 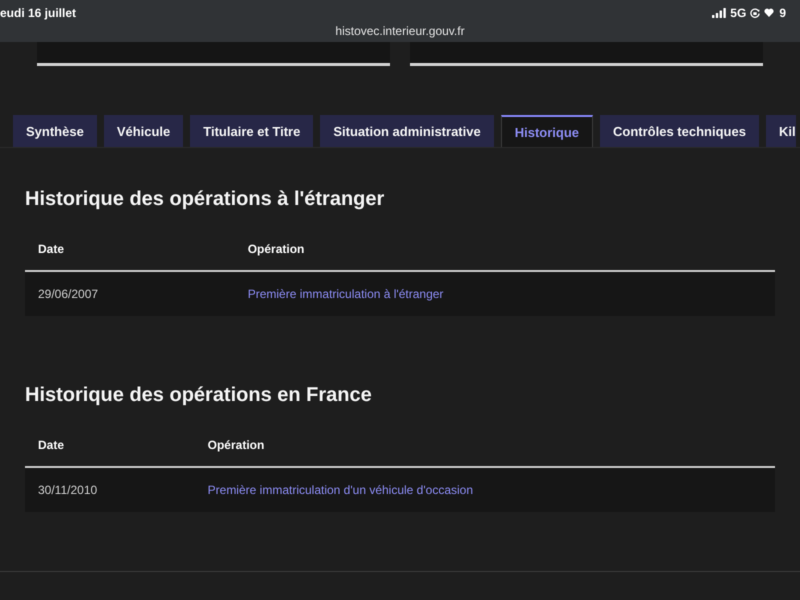 What do you see at coordinates (407, 131) in the screenshot?
I see `tab: Situation administrative` at bounding box center [407, 131].